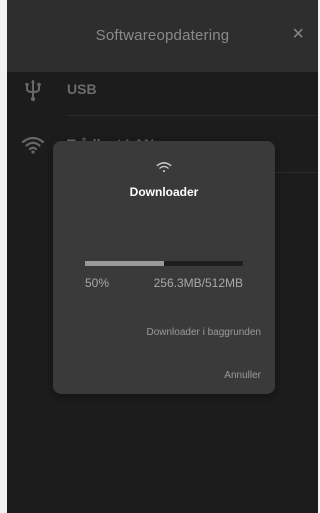 The height and width of the screenshot is (513, 320). I want to click on close-icon: ×, so click(298, 34).